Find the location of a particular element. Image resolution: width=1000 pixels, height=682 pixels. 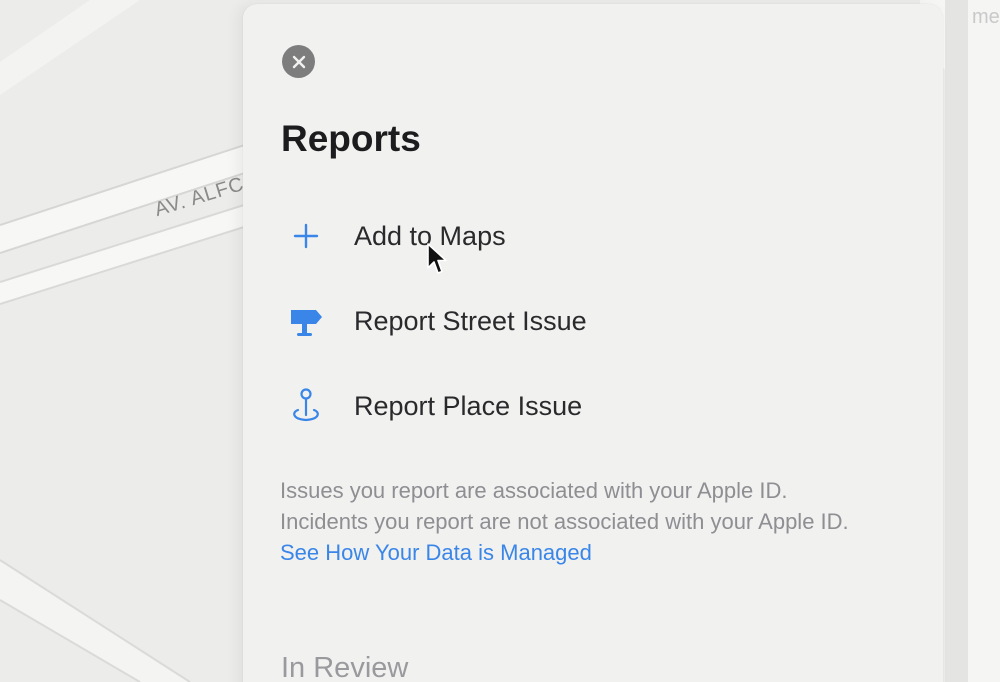

close-icon is located at coordinates (298, 61).